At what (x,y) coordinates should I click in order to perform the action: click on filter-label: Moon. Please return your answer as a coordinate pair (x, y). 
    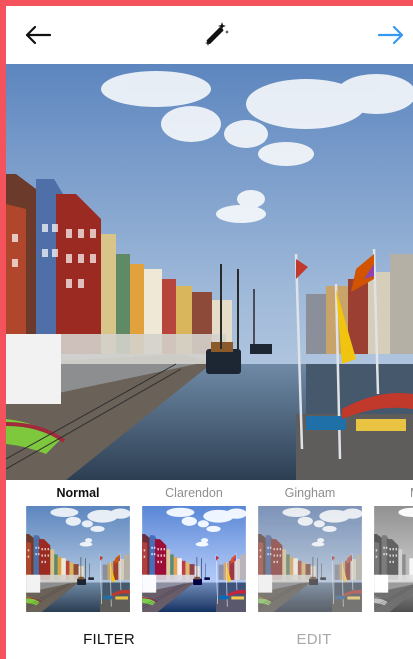
    Looking at the image, I should click on (393, 493).